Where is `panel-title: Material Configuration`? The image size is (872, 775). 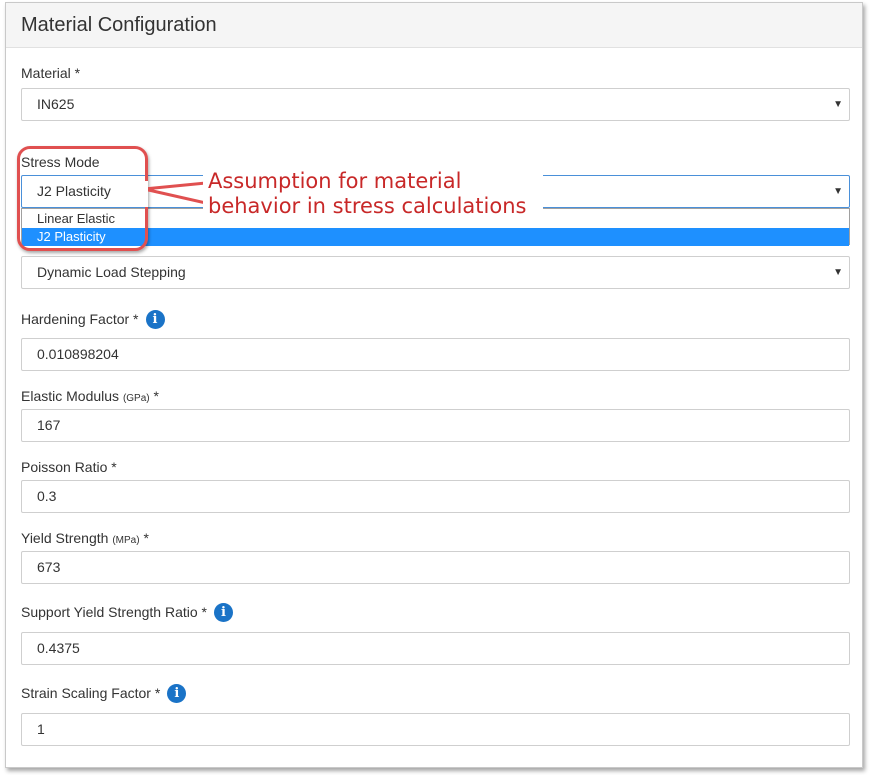 panel-title: Material Configuration is located at coordinates (119, 25).